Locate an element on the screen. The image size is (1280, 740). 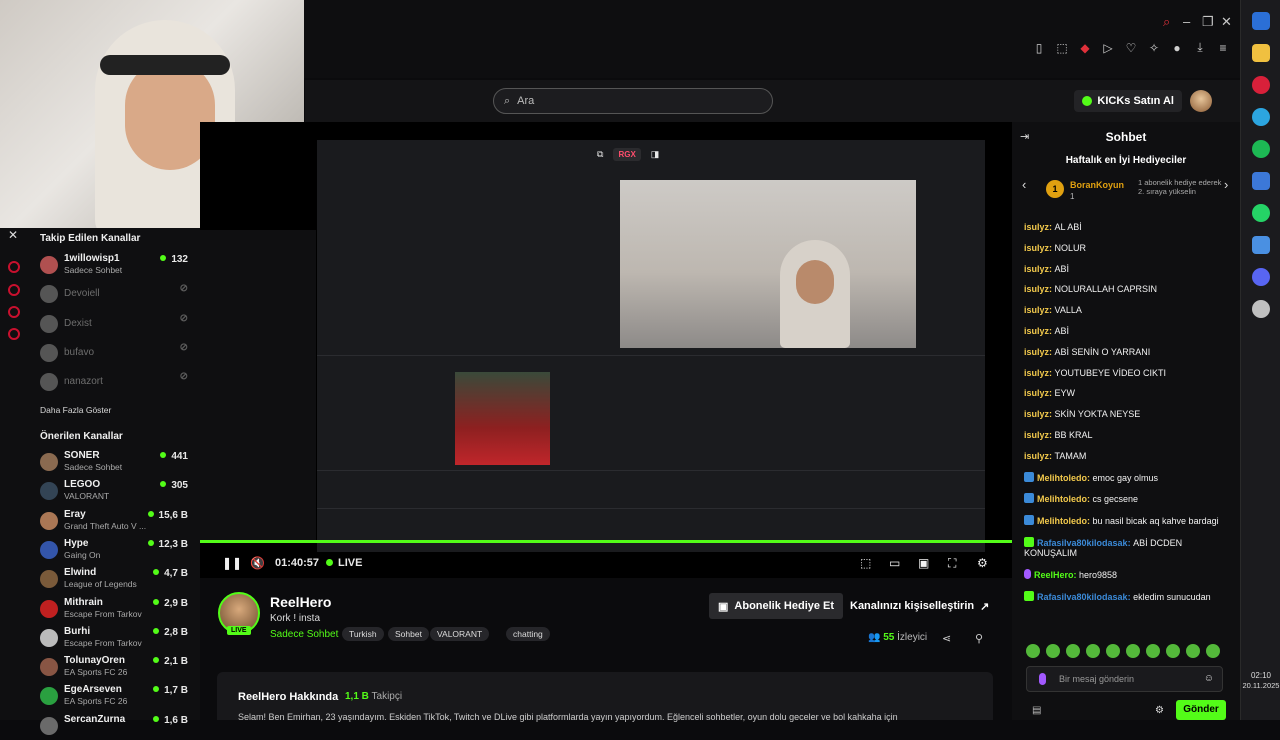
mute-icon: 🔇 is located at coordinates (257, 563).